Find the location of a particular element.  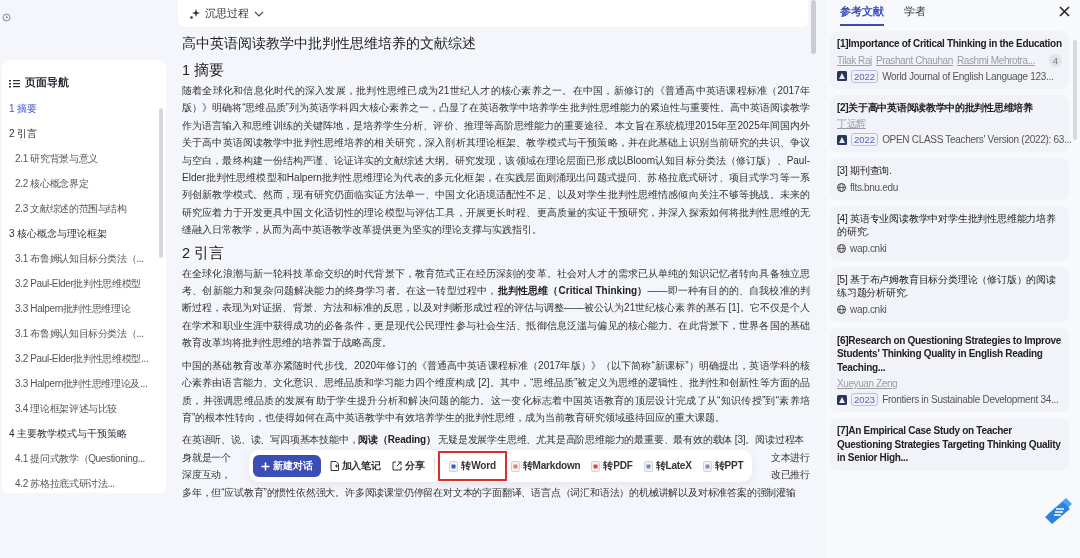

document-title: 高中英语阅读教学中批判性思维培养的文献综述 is located at coordinates (329, 44).